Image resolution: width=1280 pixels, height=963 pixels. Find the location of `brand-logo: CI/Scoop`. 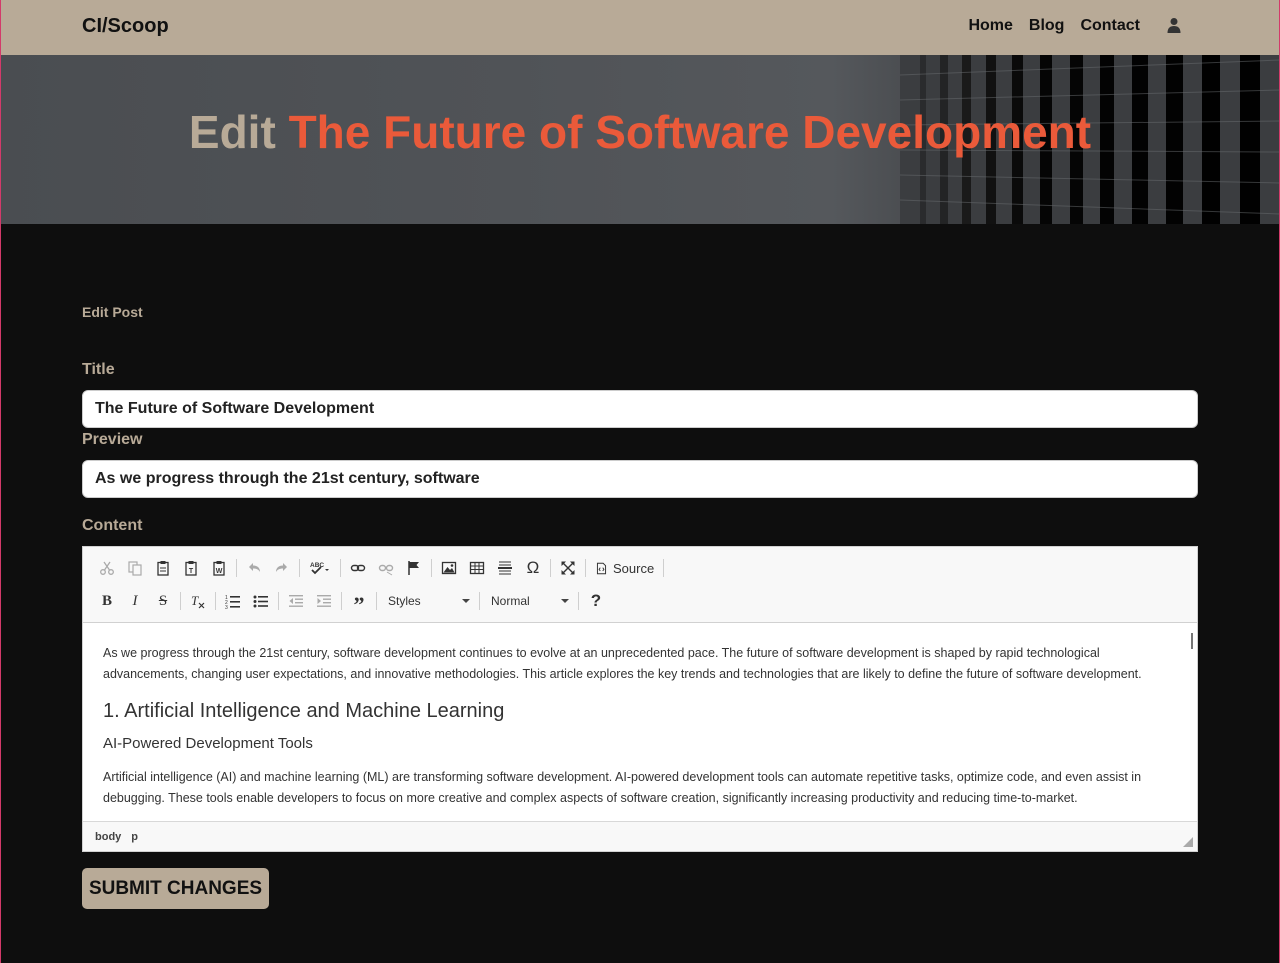

brand-logo: CI/Scoop is located at coordinates (125, 26).